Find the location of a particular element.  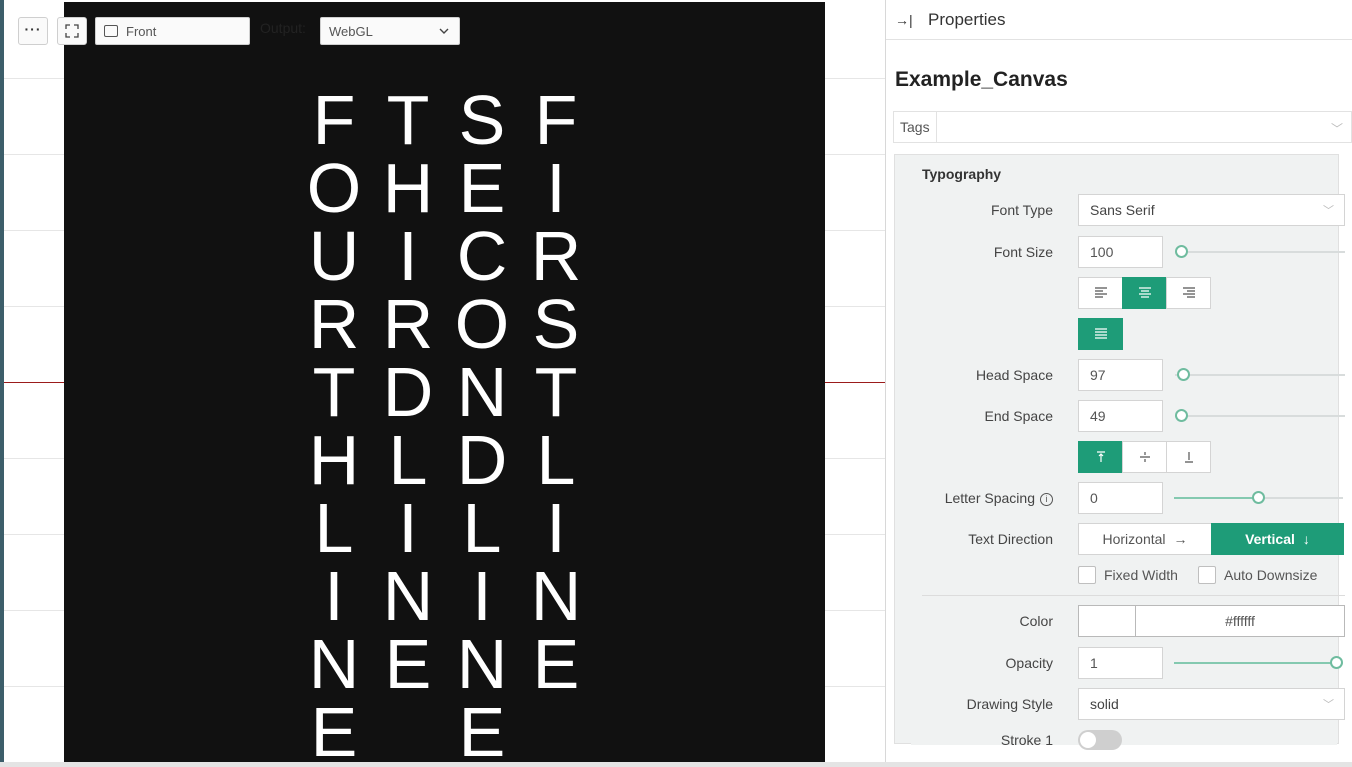

drawing-style-select: solid ﹀ is located at coordinates (1211, 704).